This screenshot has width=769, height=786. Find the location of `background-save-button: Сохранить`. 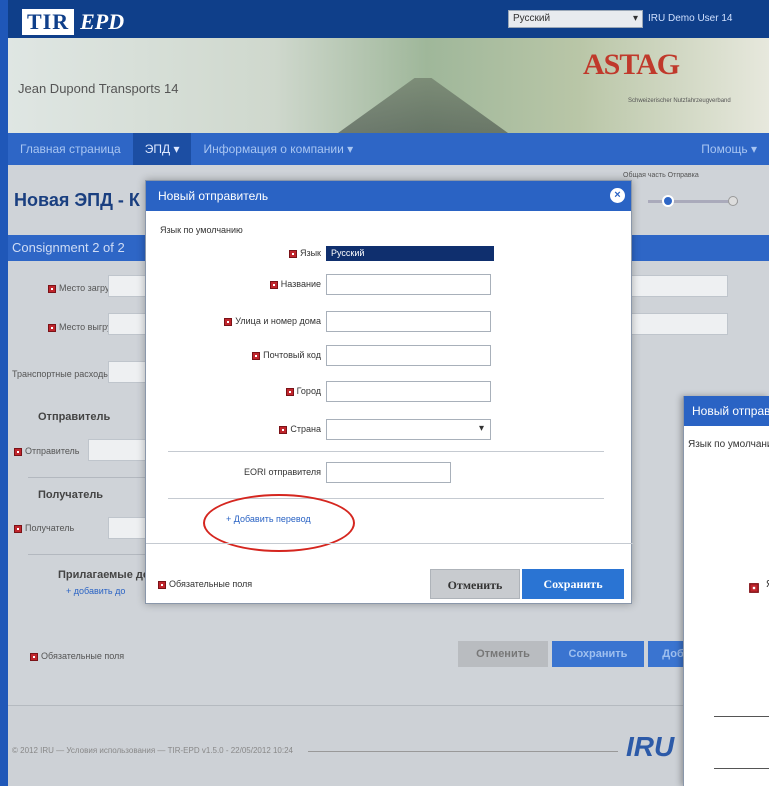

background-save-button: Сохранить is located at coordinates (598, 654).